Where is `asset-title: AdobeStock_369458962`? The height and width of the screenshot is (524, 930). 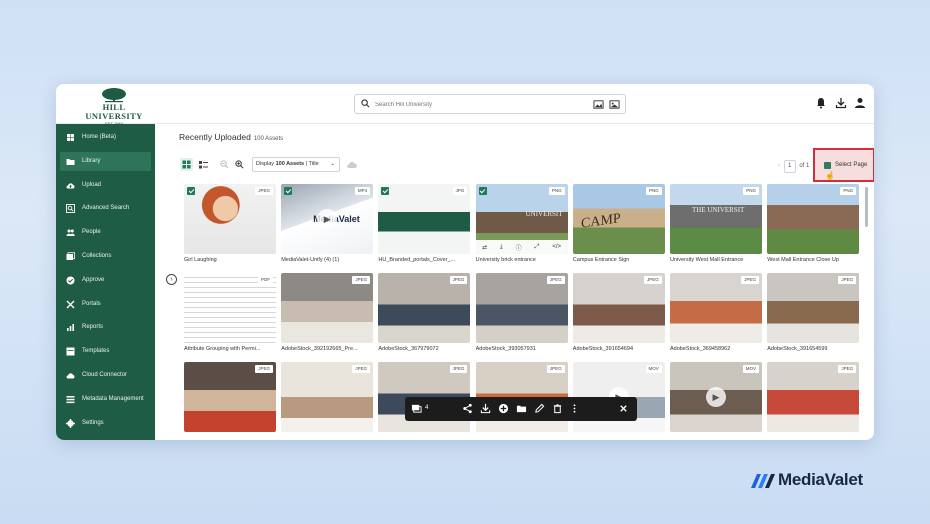
asset-title: AdobeStock_369458962 is located at coordinates (700, 349).